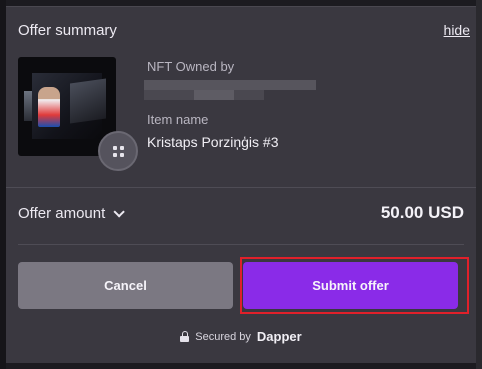 Image resolution: width=482 pixels, height=369 pixels. Describe the element at coordinates (88, 101) in the screenshot. I see `nft-card-box` at that location.